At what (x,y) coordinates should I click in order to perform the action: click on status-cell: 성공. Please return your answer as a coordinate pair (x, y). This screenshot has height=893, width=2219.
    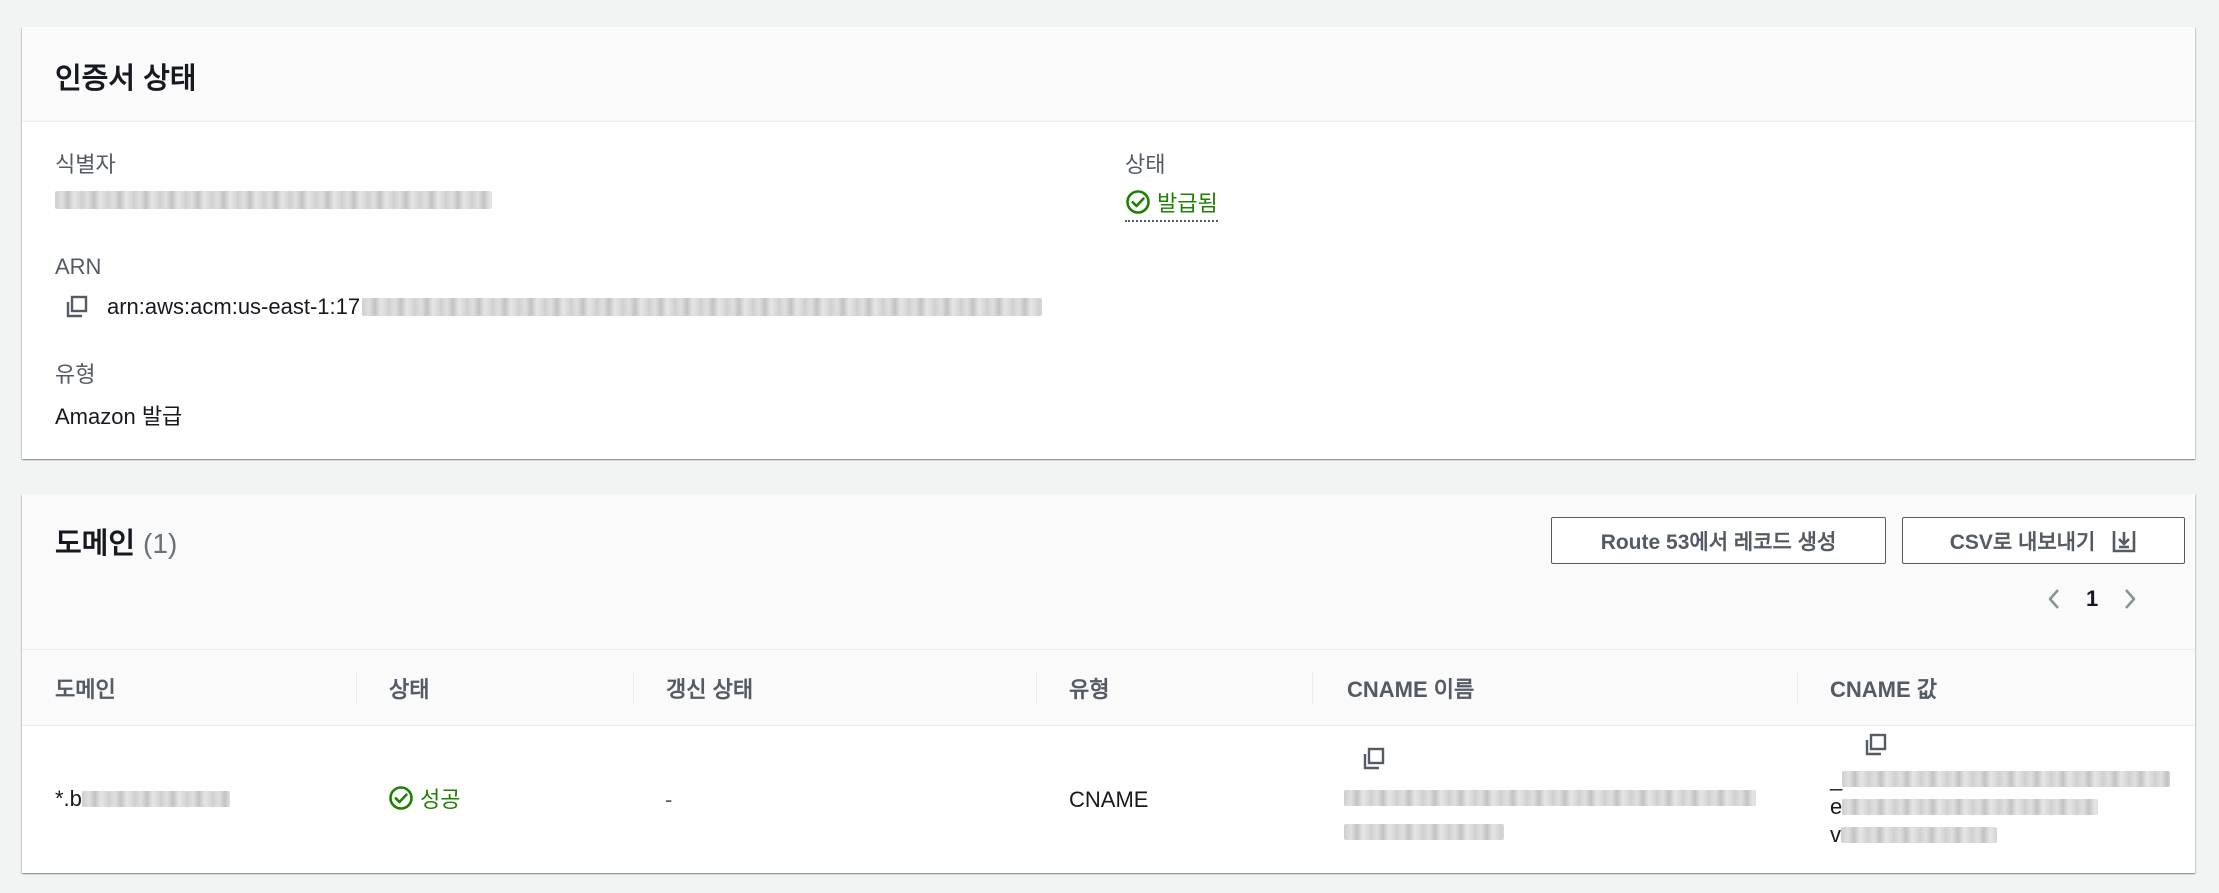
    Looking at the image, I should click on (424, 798).